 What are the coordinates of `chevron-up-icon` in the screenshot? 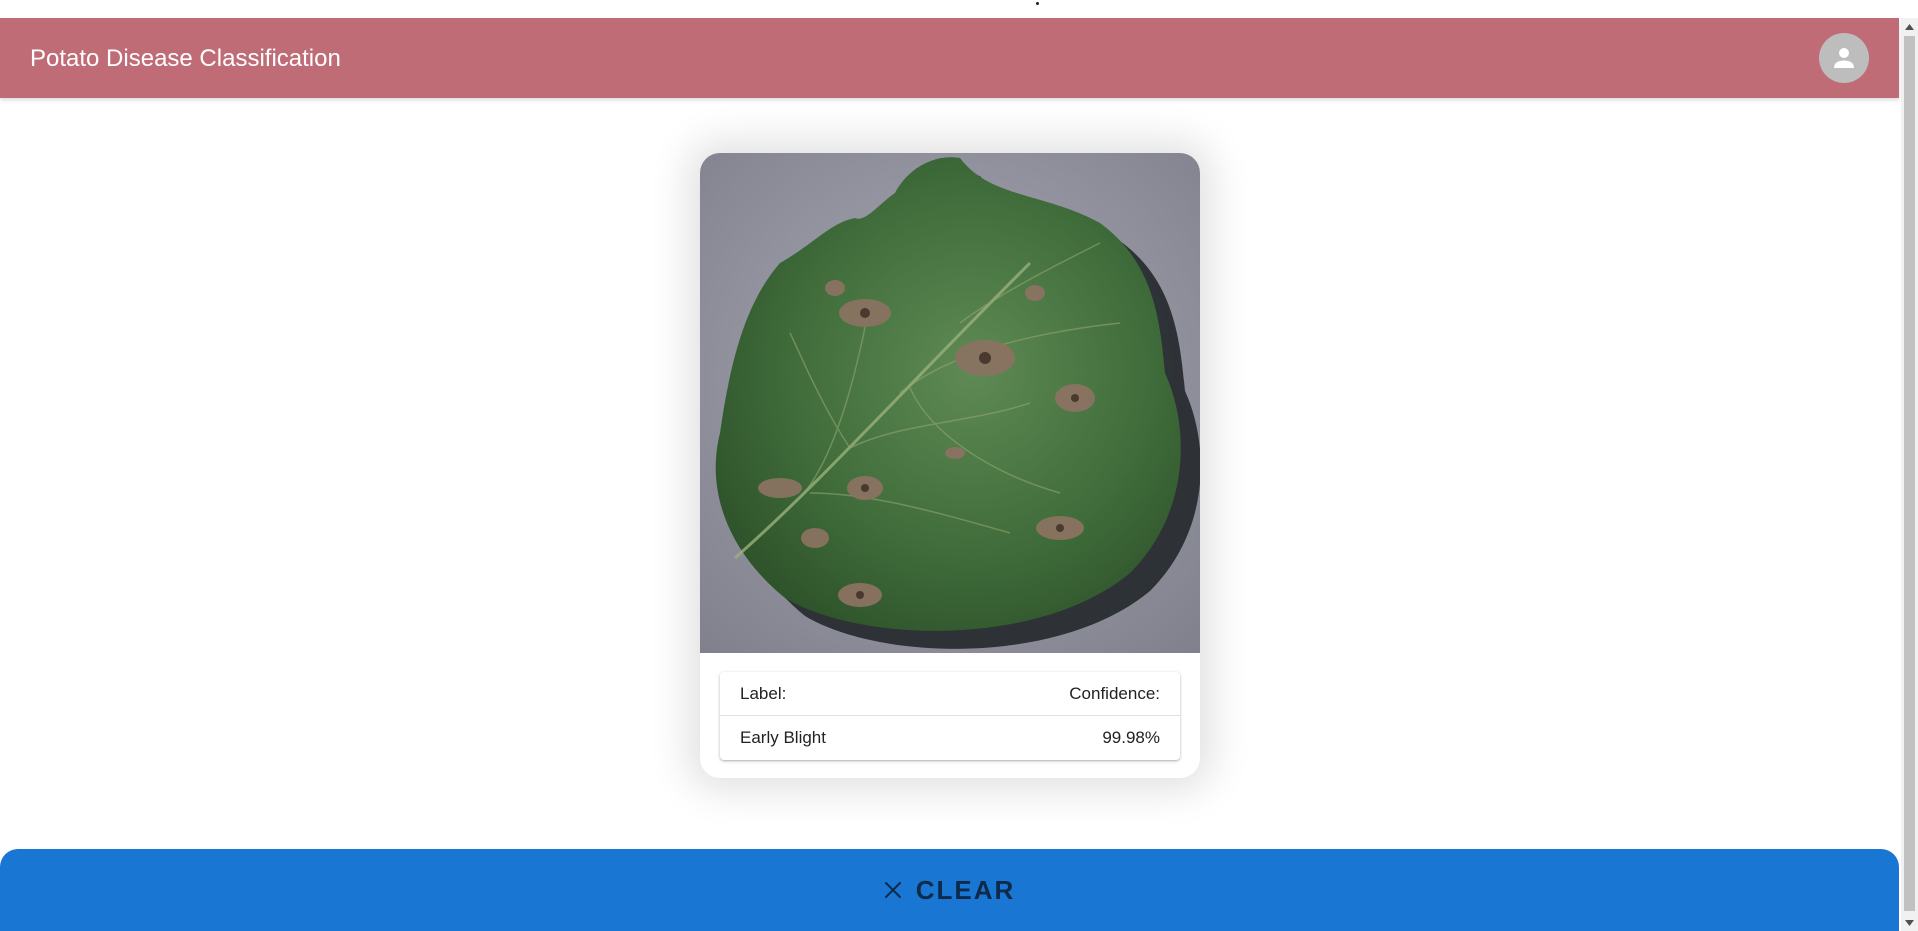 It's located at (1909, 26).